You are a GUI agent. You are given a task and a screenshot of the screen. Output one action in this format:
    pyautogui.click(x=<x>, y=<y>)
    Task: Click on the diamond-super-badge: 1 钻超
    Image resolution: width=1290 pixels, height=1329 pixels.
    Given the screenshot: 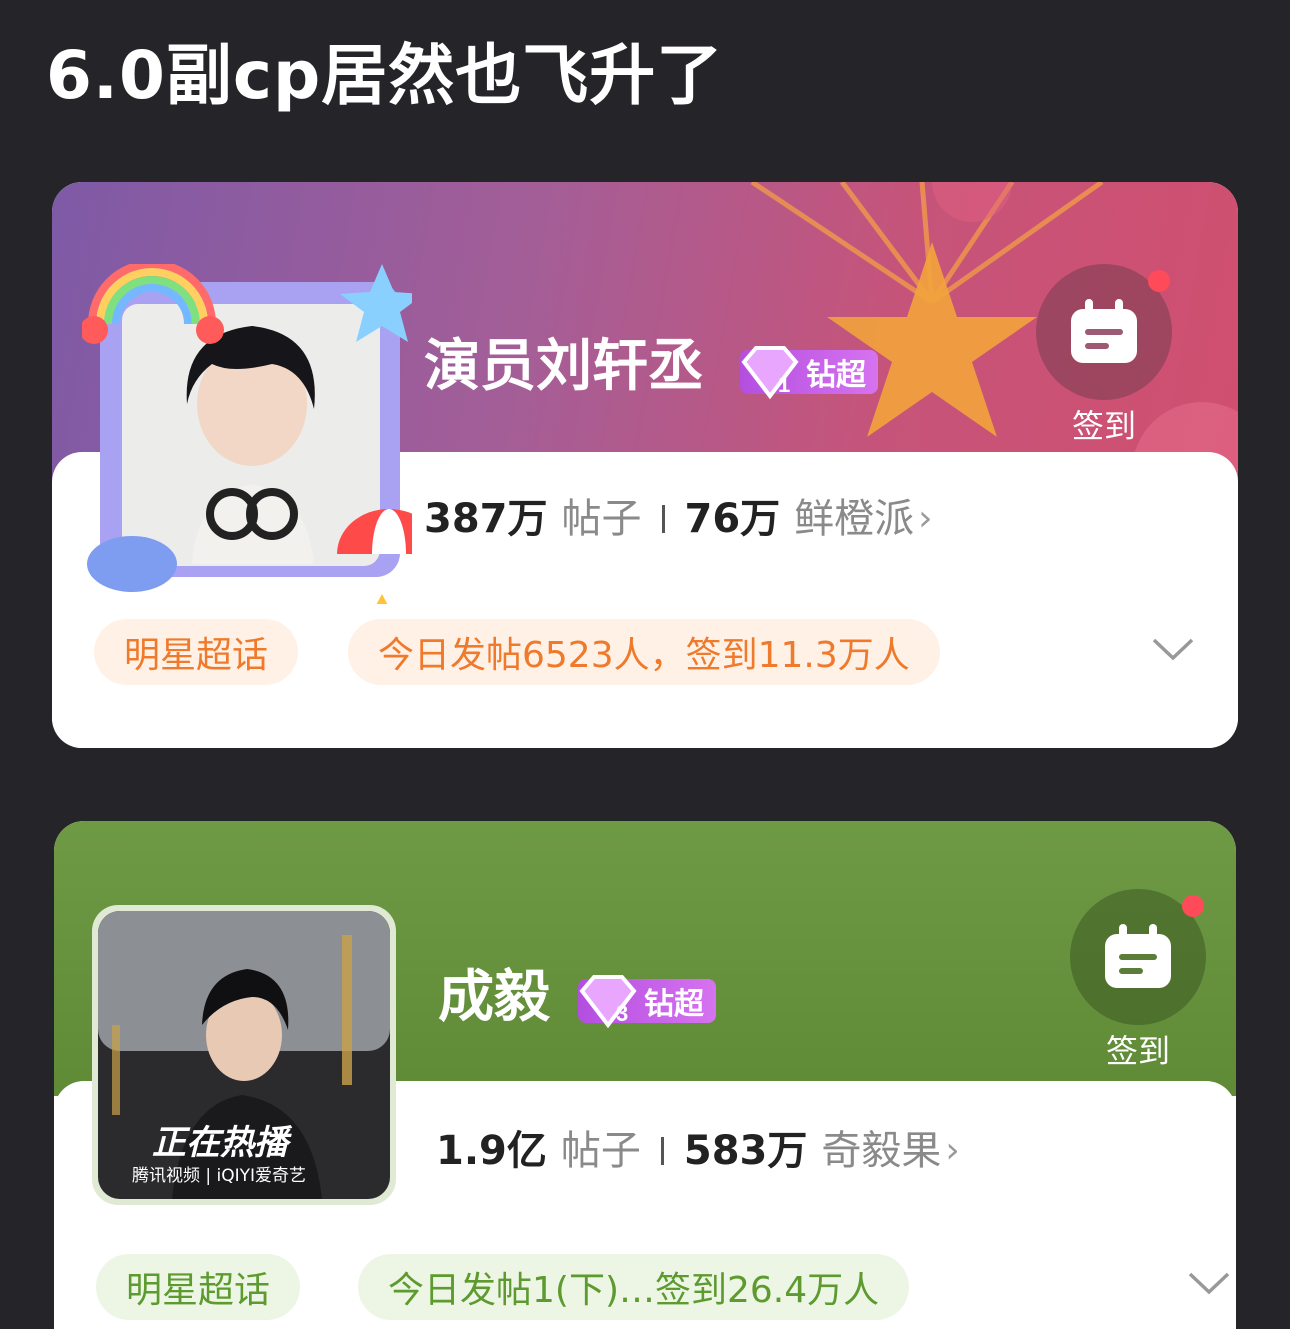 What is the action you would take?
    pyautogui.click(x=809, y=373)
    